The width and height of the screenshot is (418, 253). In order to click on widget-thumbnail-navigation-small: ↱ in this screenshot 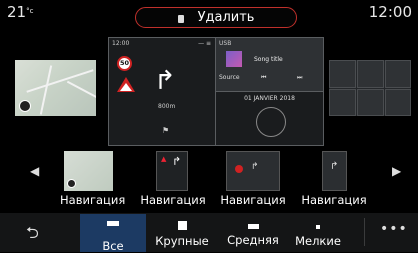, I will do `click(334, 171)`.